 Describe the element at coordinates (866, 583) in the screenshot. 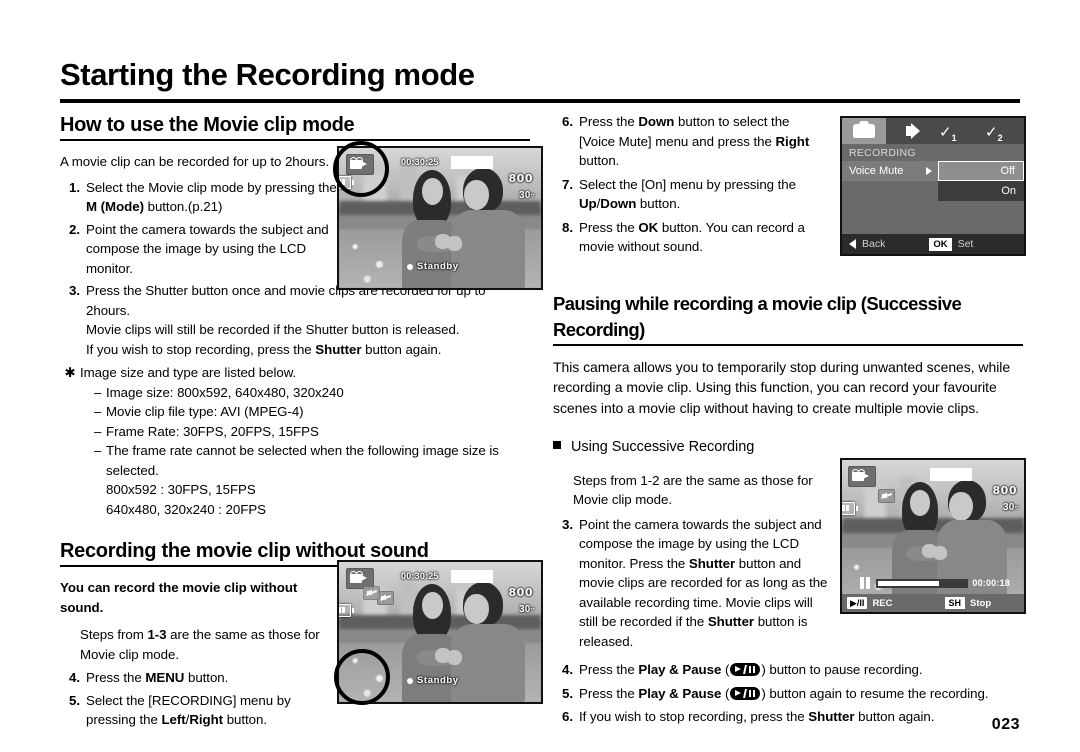

I see `pause-icon` at that location.